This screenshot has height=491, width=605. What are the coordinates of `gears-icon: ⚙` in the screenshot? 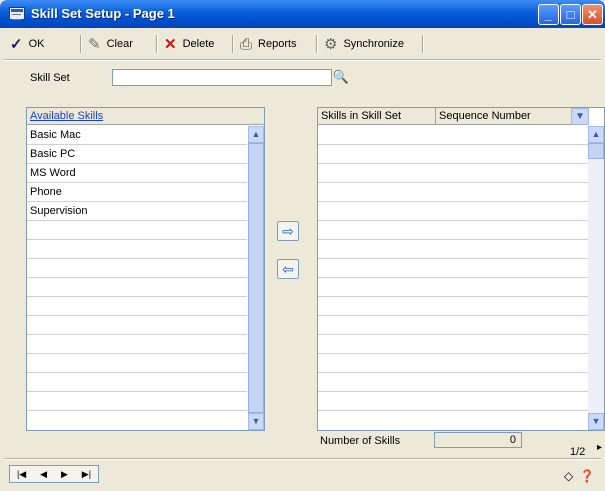 It's located at (331, 44).